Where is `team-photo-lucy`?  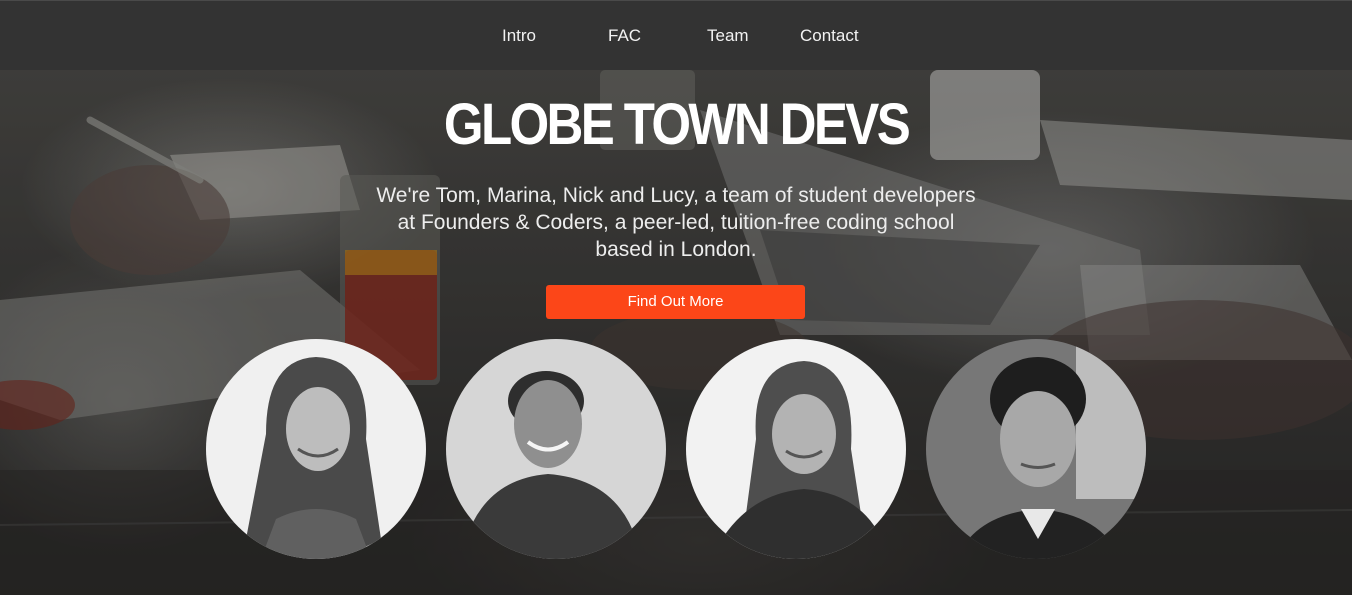
team-photo-lucy is located at coordinates (796, 449).